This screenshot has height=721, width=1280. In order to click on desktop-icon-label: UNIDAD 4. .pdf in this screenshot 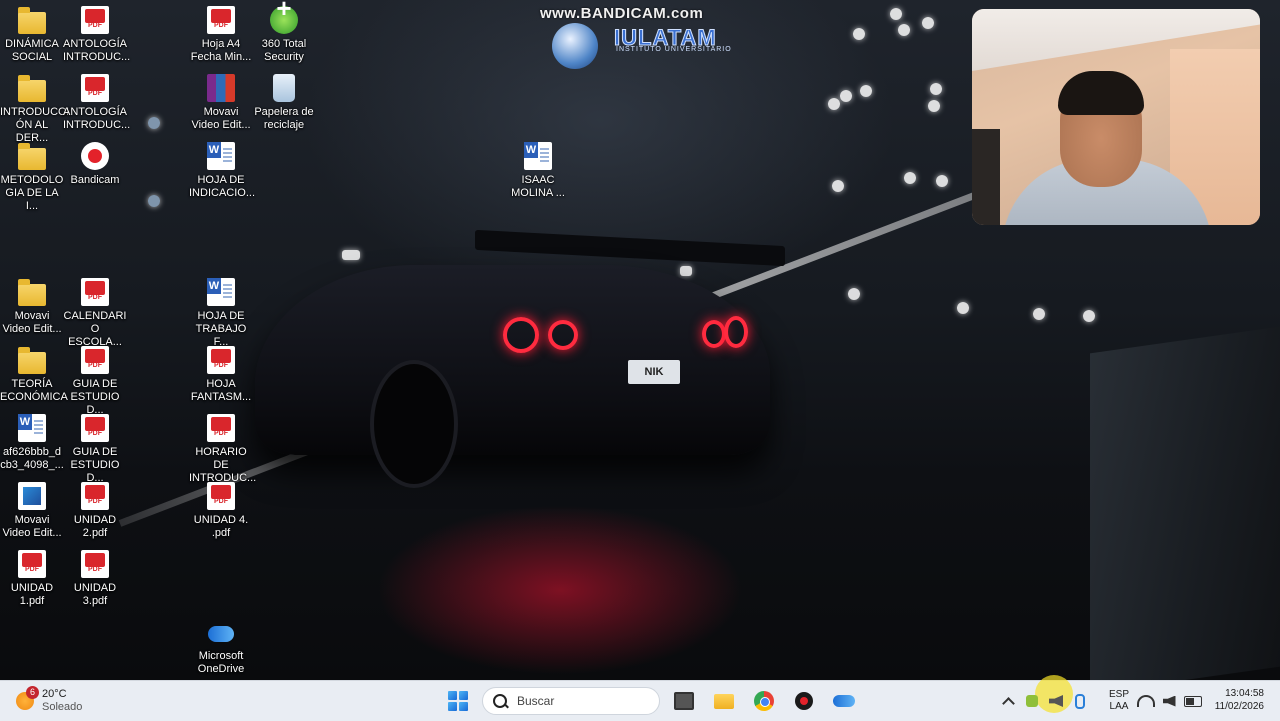, I will do `click(221, 526)`.